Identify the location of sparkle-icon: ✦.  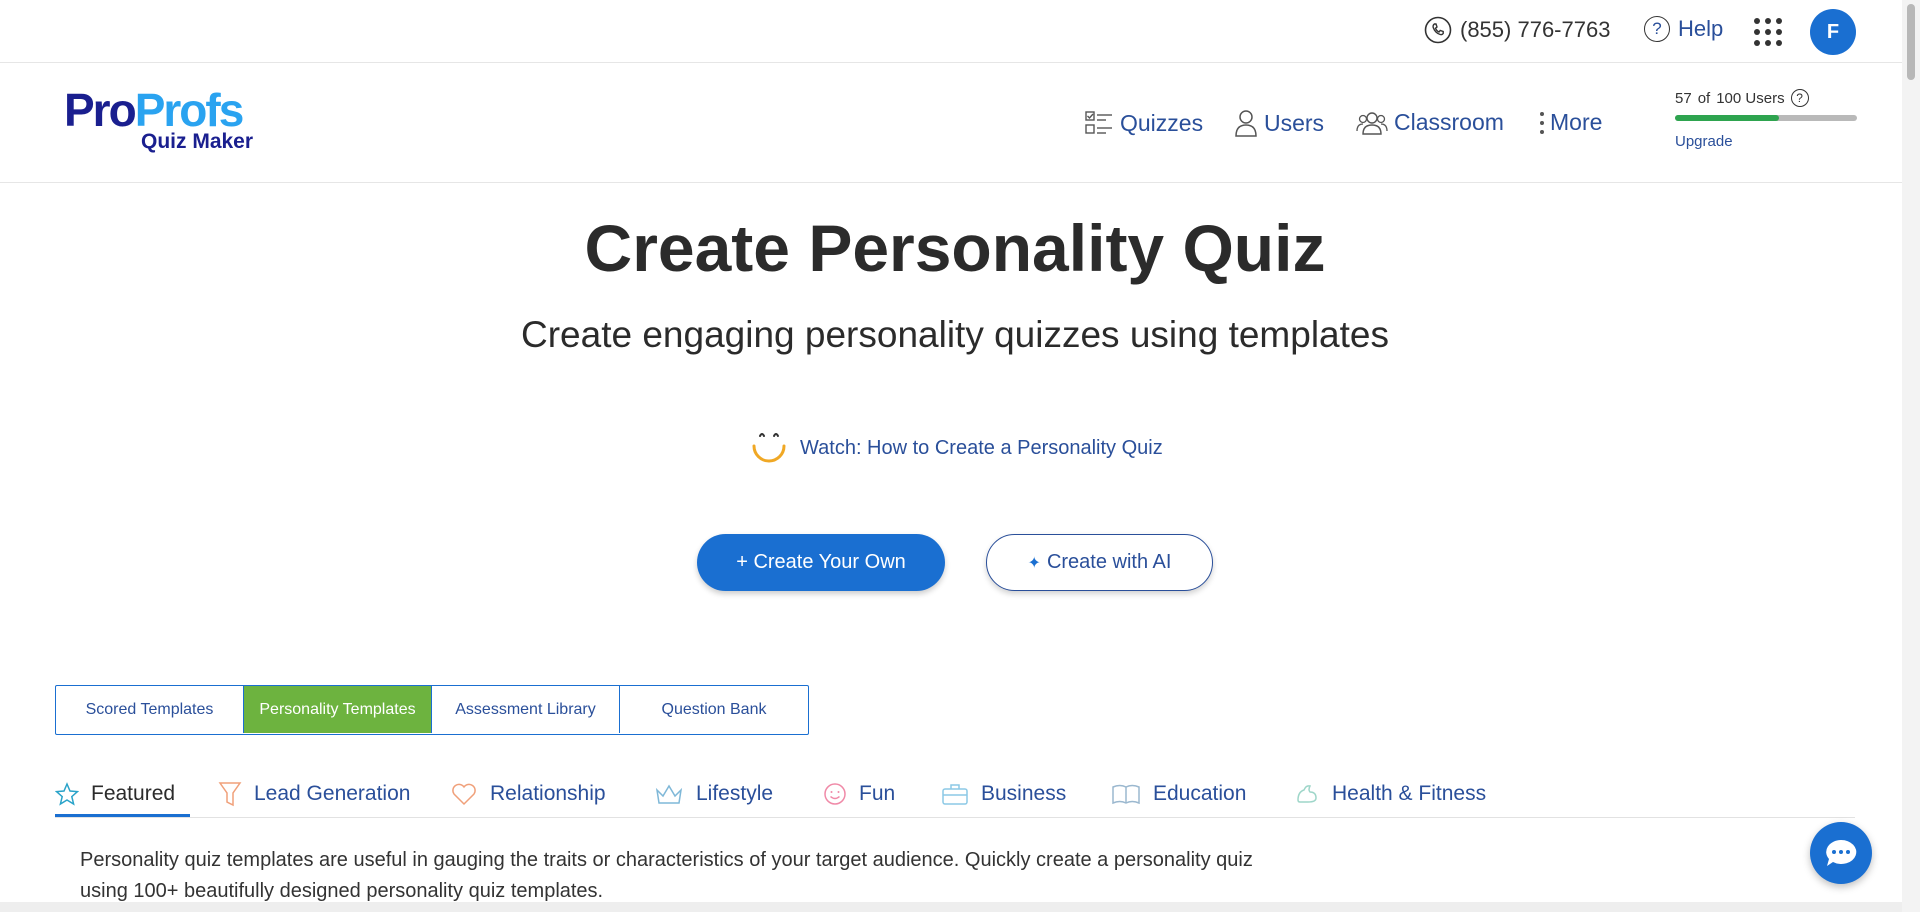
(1034, 563).